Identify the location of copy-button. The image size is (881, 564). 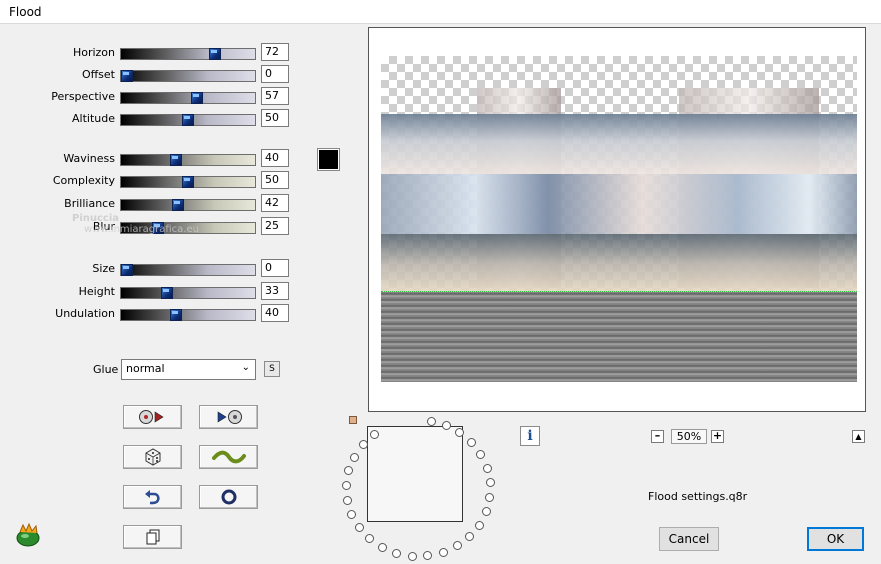
(152, 537).